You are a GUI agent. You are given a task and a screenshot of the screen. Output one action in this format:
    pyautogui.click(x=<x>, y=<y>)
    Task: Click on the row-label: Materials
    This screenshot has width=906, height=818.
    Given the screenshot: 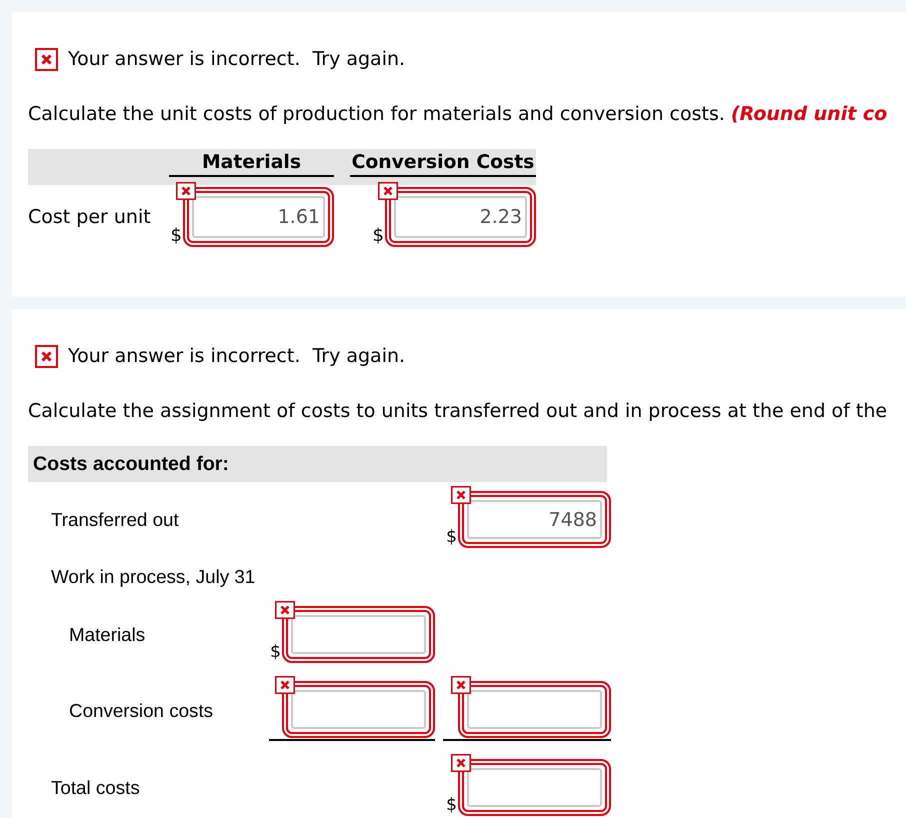 What is the action you would take?
    pyautogui.click(x=107, y=635)
    